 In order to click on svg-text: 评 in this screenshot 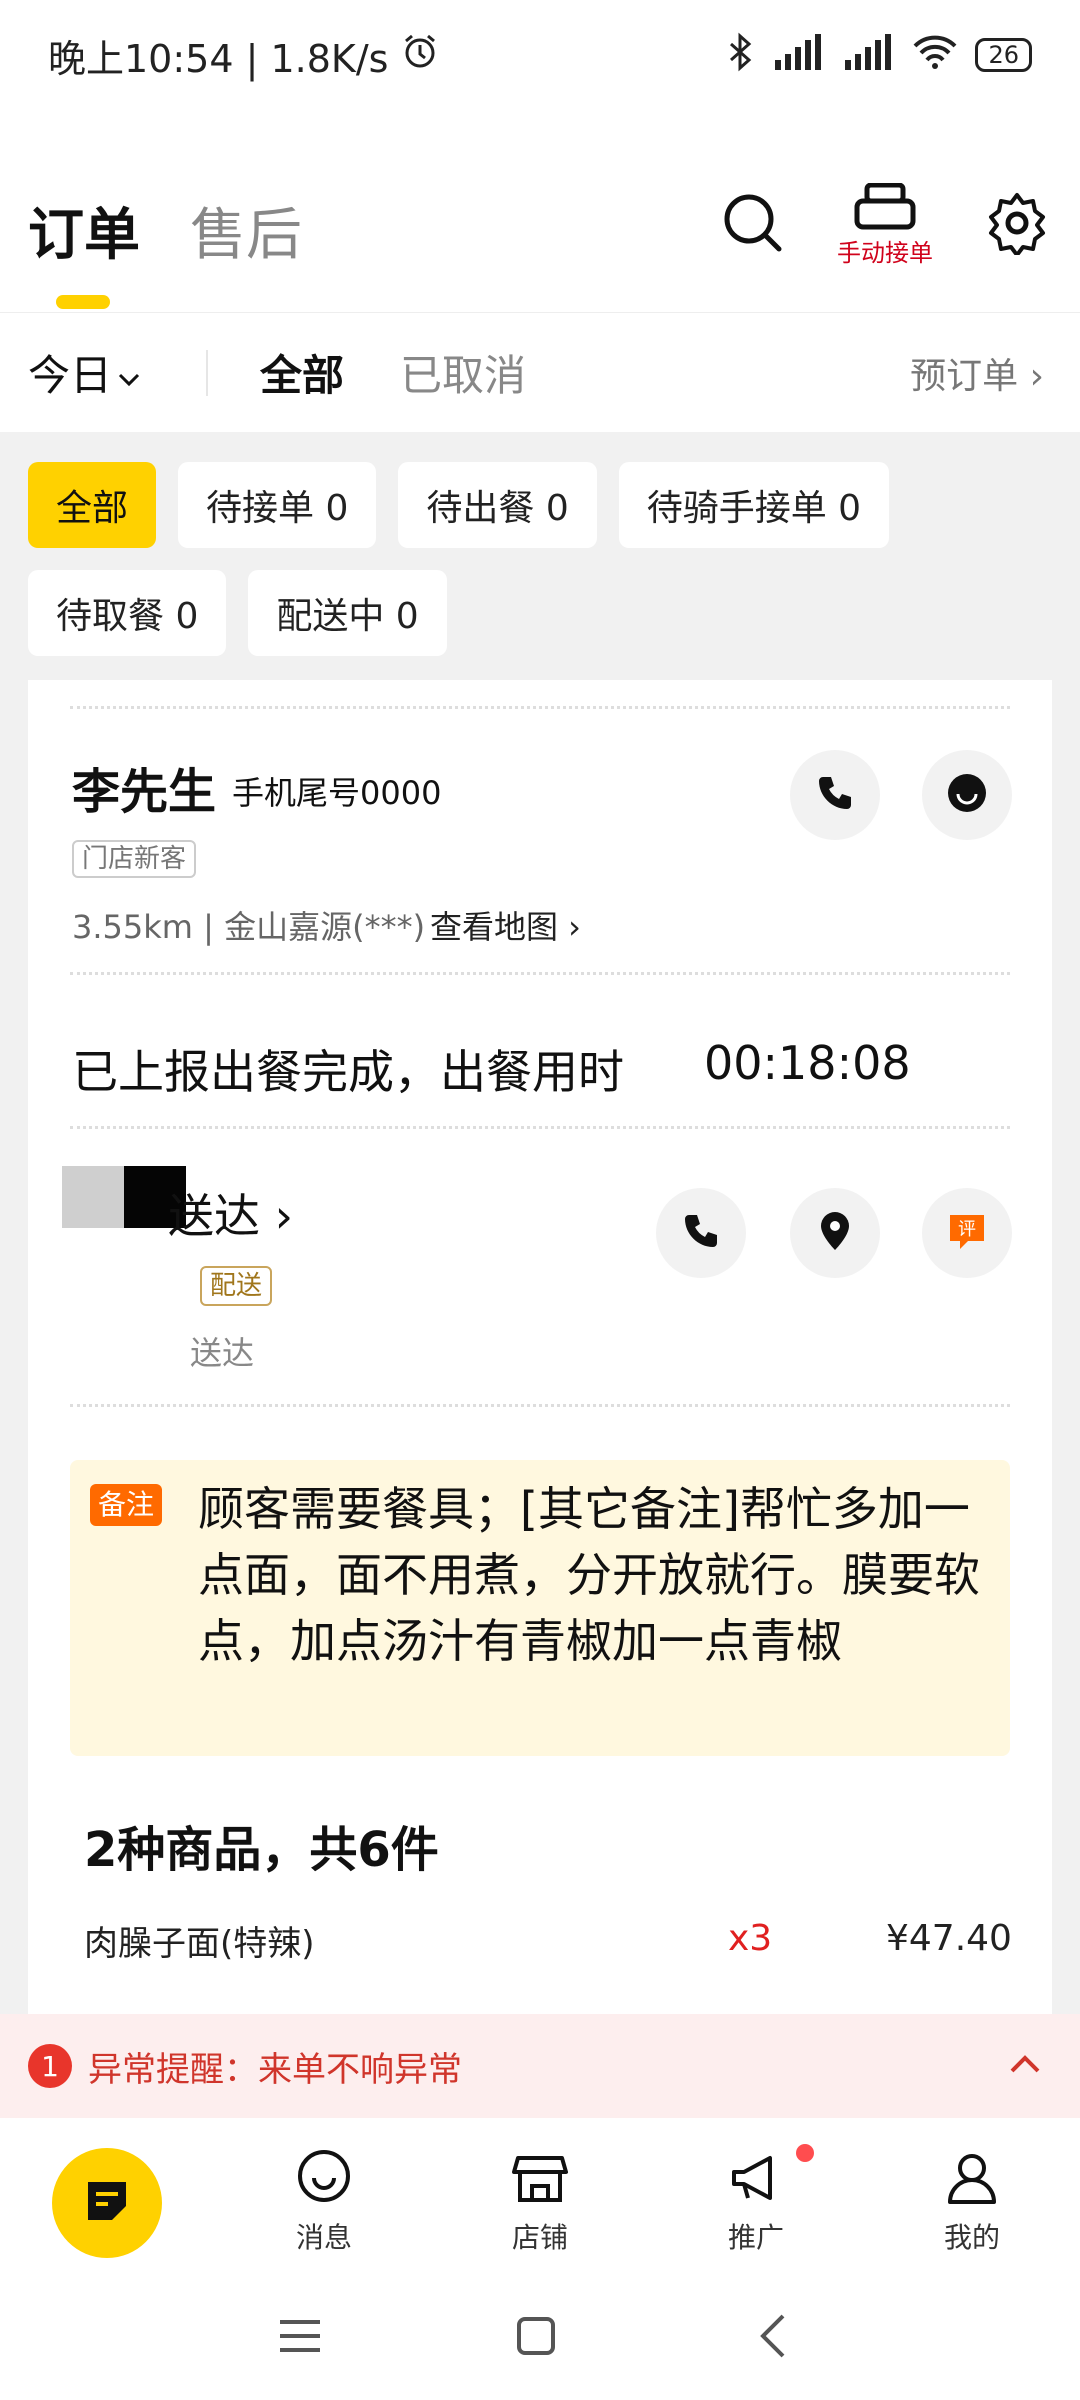, I will do `click(967, 1229)`.